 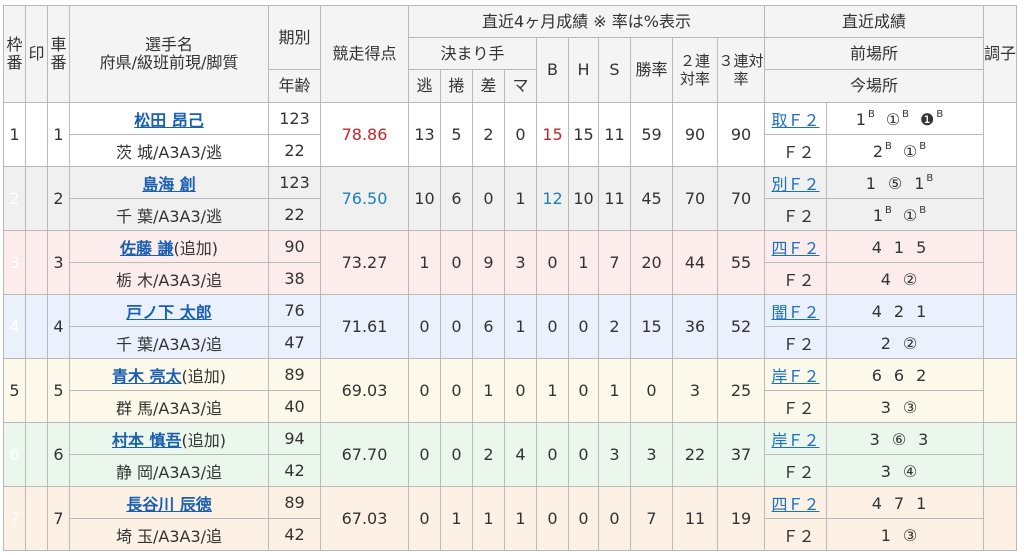 I want to click on rider-row: 2 2 島海 創 123 76.50 10 6 0 1 12 10 11 45 70 70 別Ｆ２ 1 ⑤ 1B, so click(x=510, y=198).